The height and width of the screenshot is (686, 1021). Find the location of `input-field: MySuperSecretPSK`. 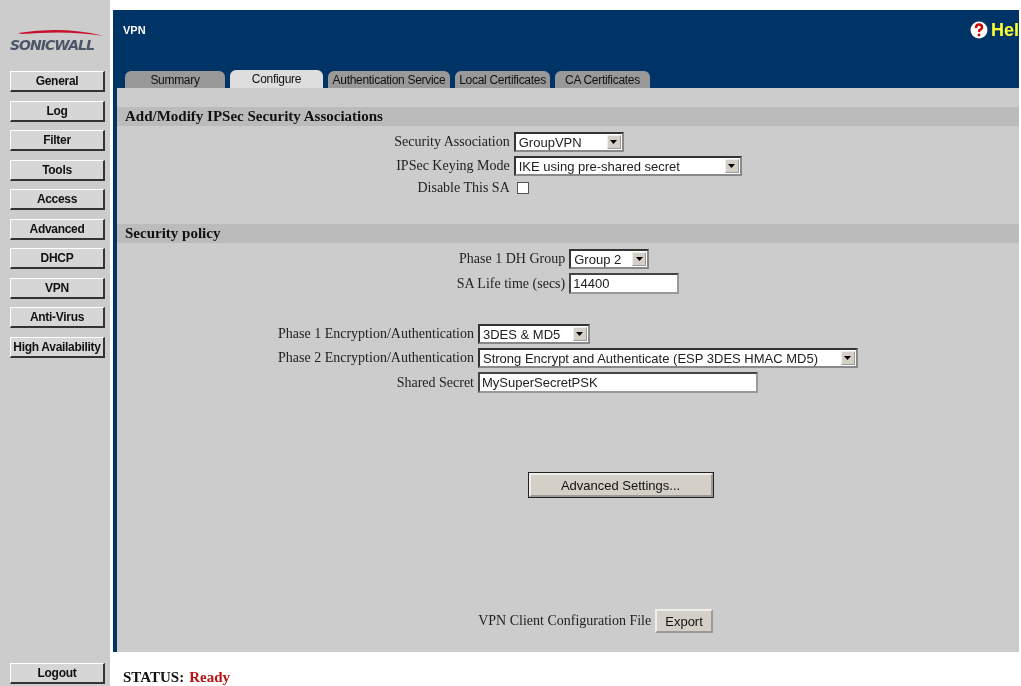

input-field: MySuperSecretPSK is located at coordinates (618, 382).